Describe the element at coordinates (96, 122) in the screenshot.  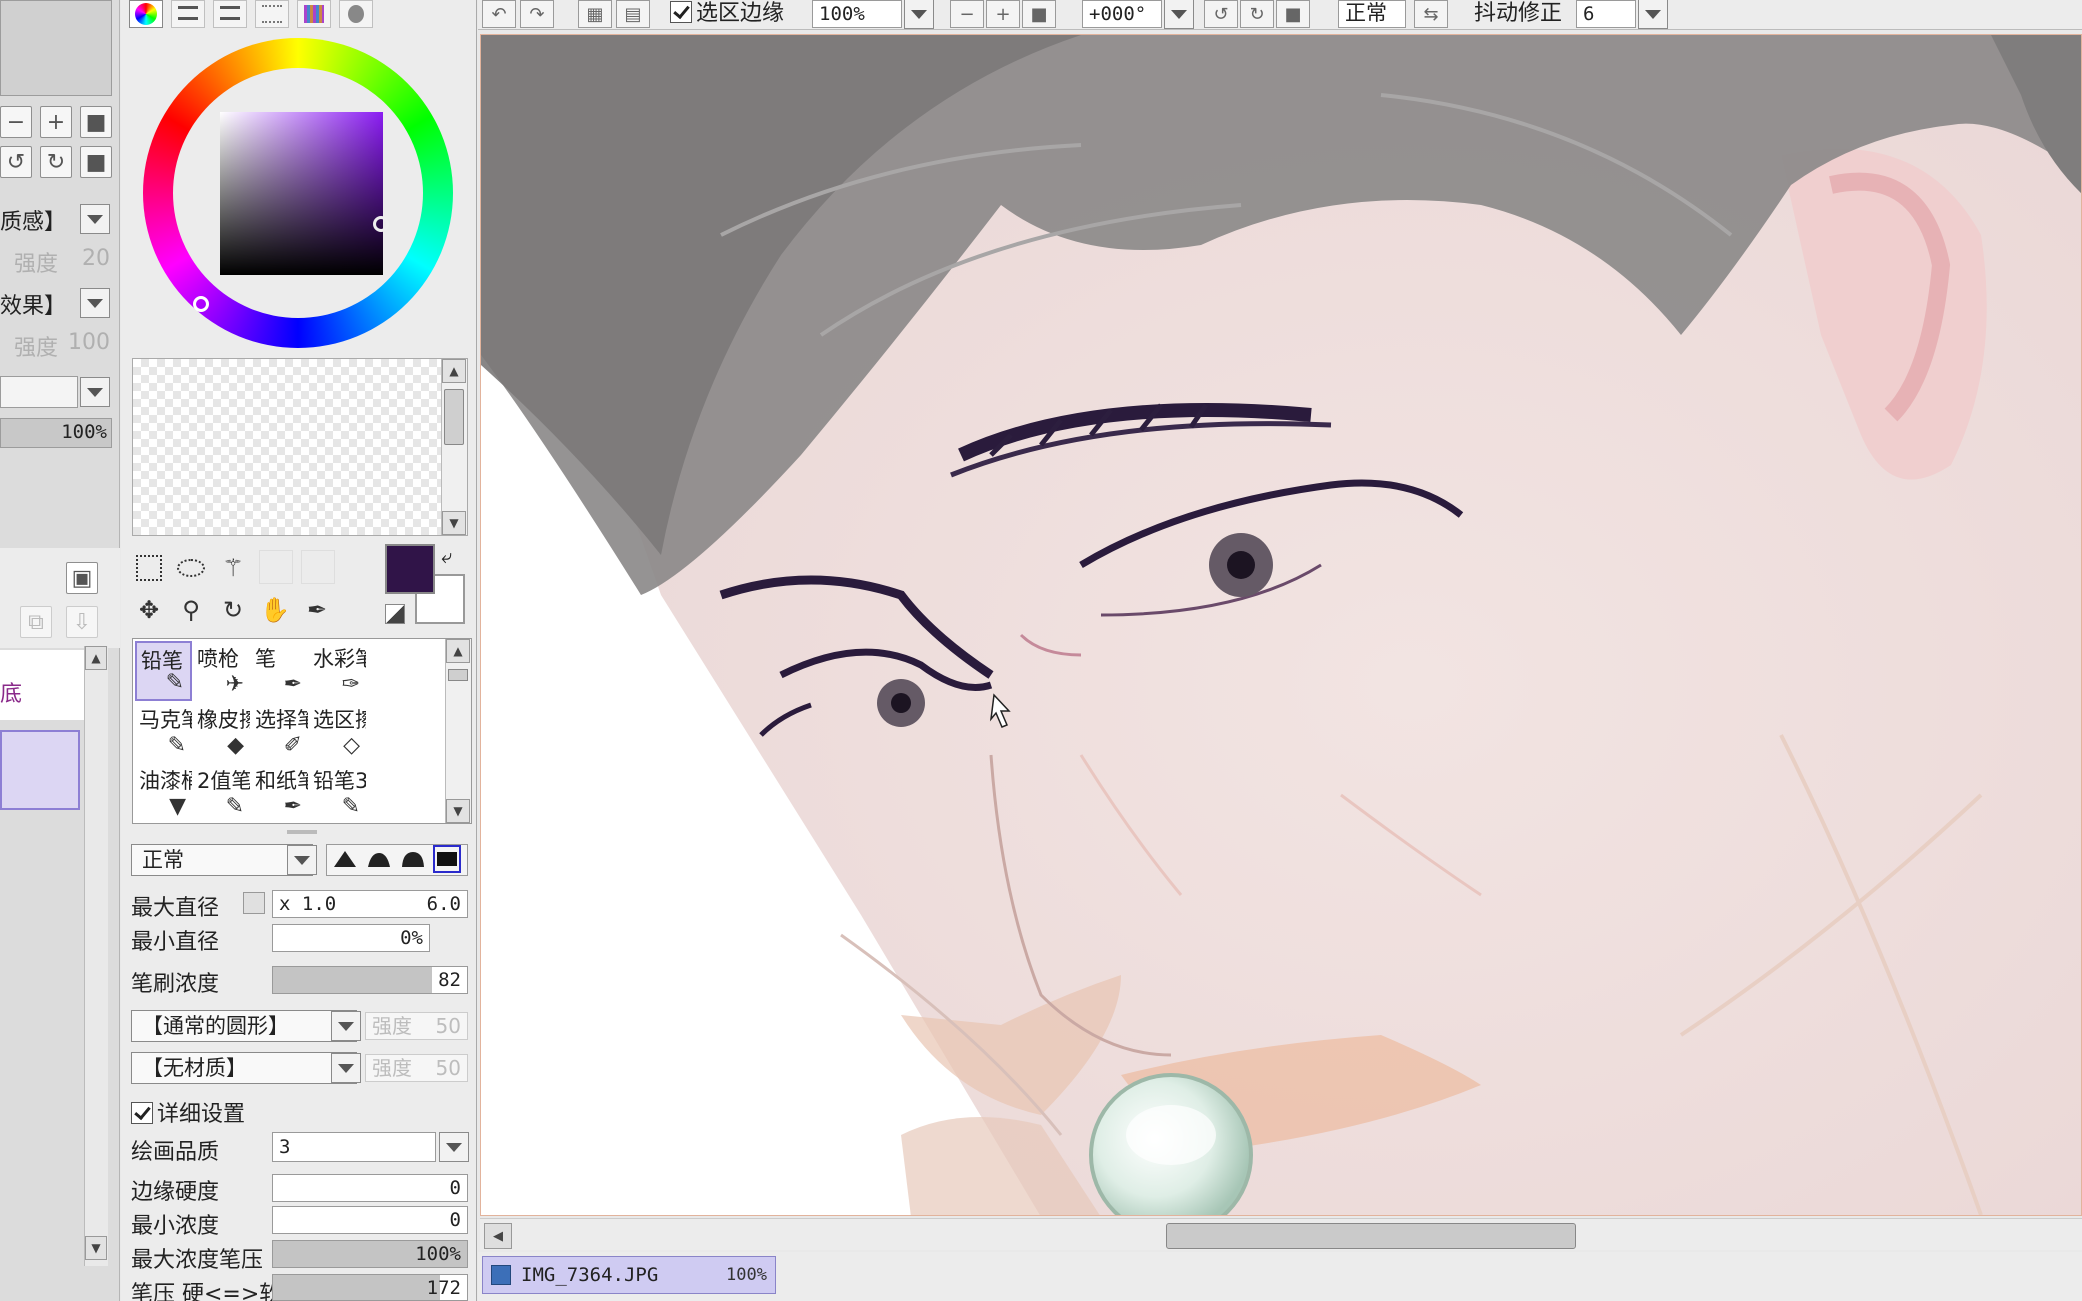
I see `zoom-reset-button: ■` at that location.